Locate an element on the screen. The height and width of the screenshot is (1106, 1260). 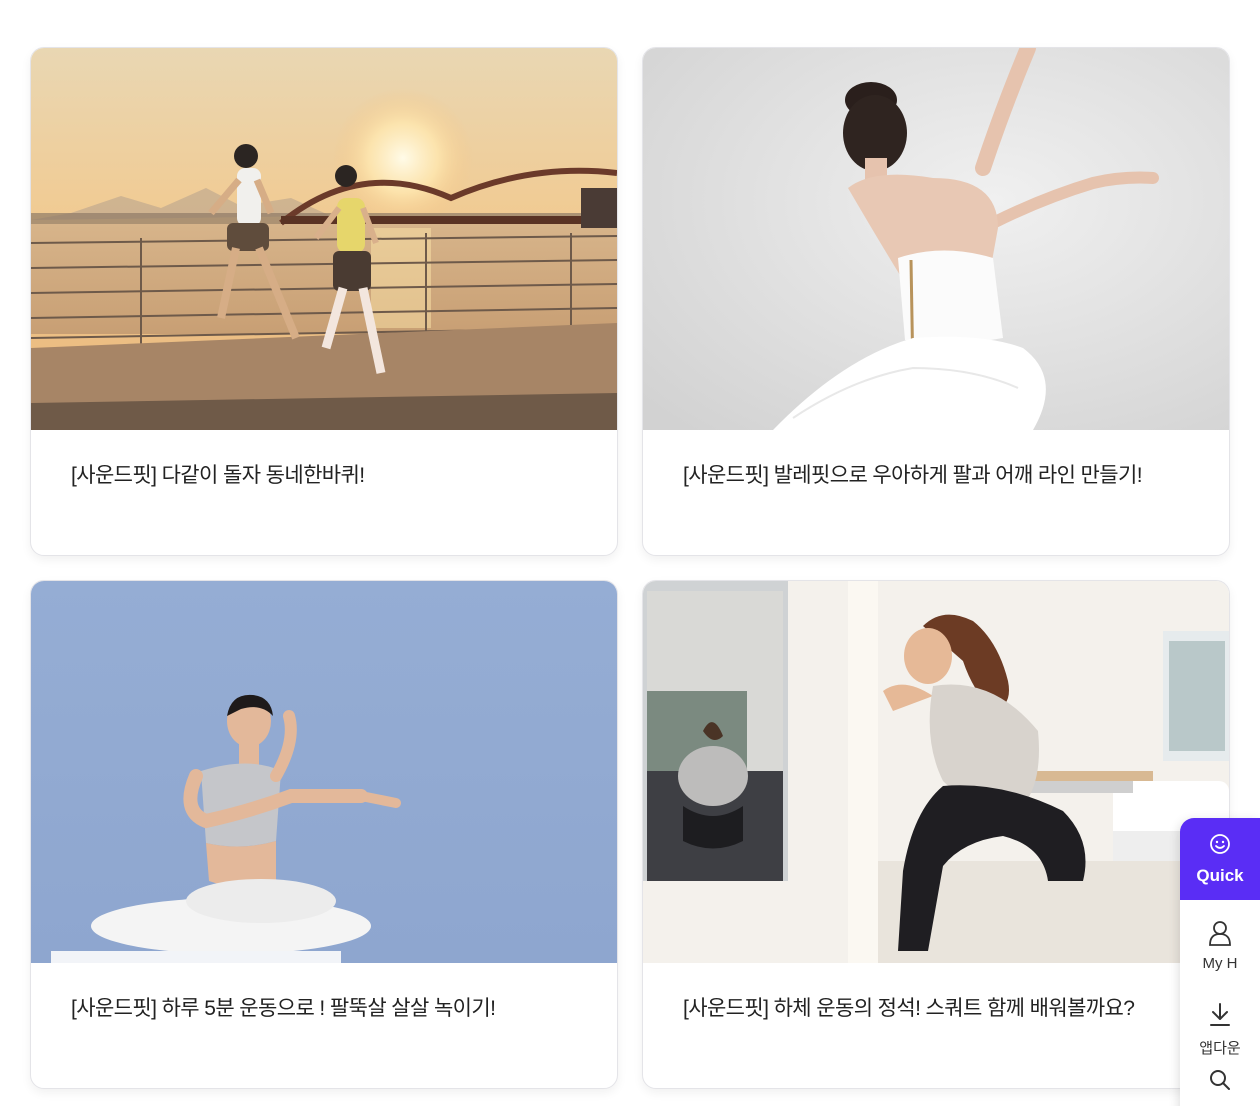
card-title: [사운드핏] 발레핏으로 우아하게 팔과 어깨 라인 만들기! is located at coordinates (913, 475).